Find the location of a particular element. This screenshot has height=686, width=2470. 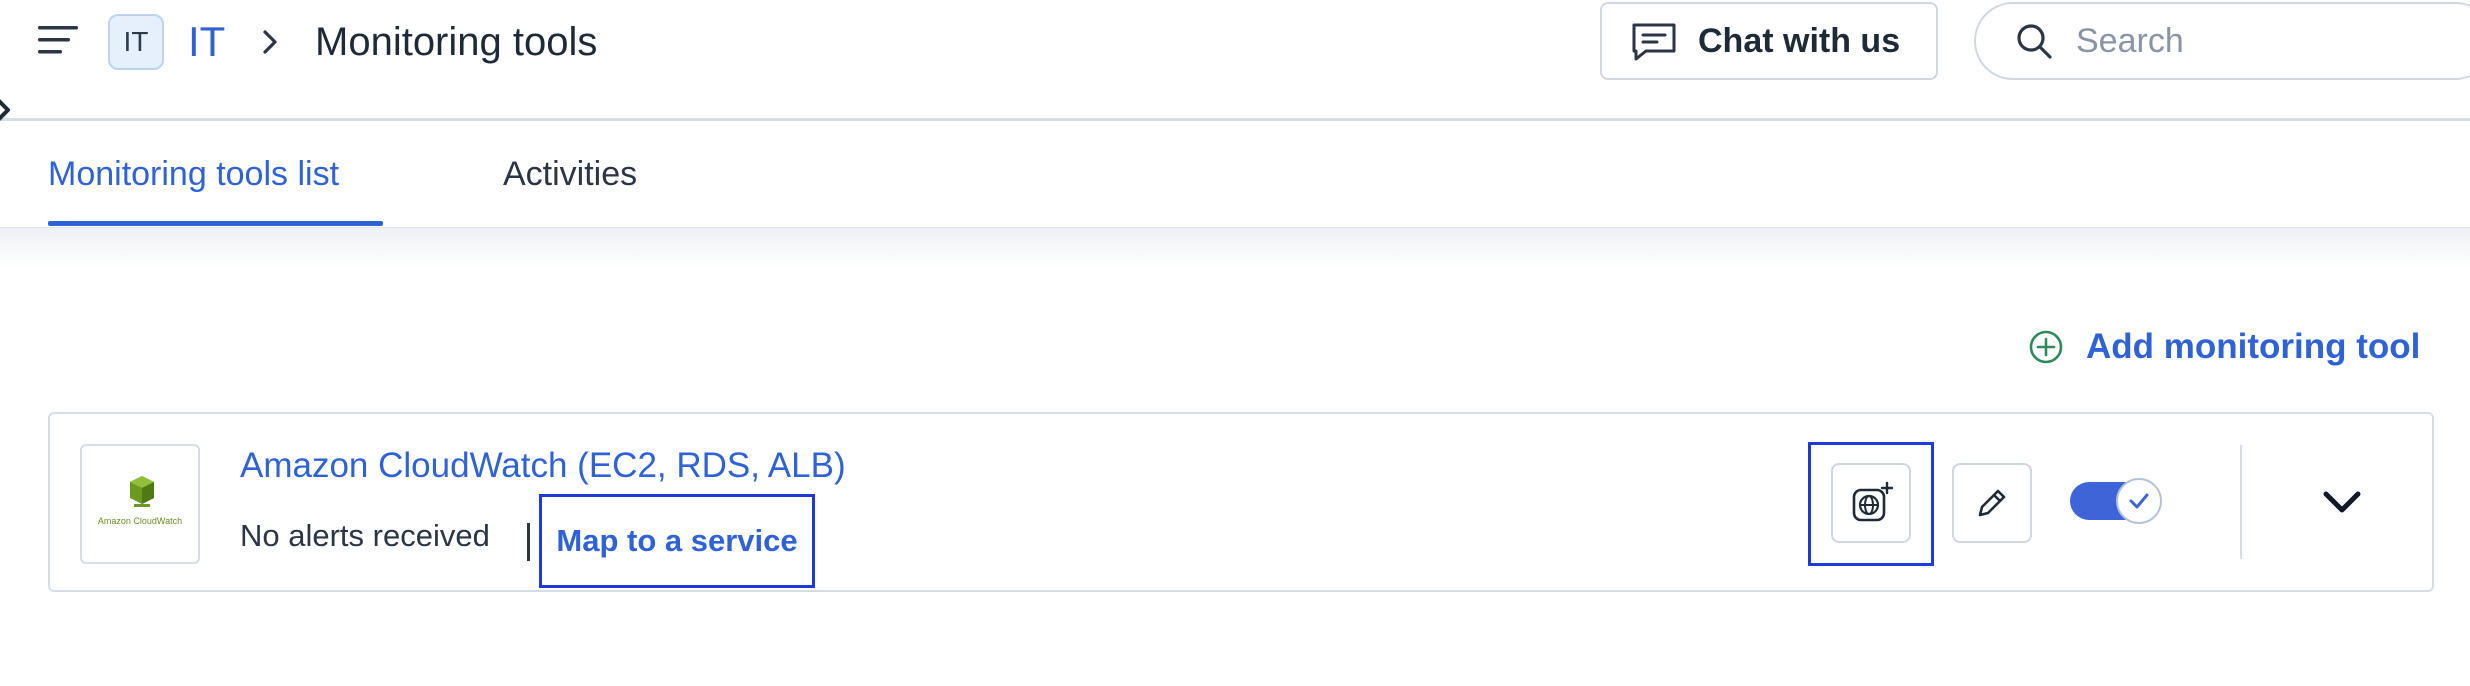

toggle-knob is located at coordinates (2139, 501).